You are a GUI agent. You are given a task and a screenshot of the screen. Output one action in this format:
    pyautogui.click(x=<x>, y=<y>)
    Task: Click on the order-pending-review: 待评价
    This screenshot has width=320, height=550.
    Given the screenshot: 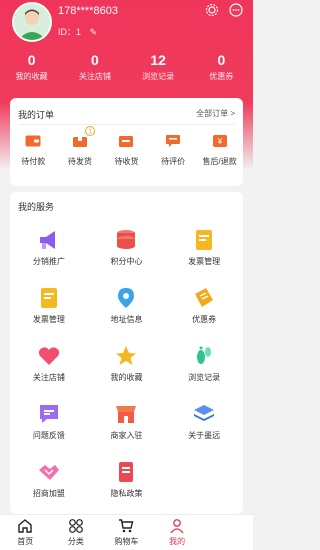 What is the action you would take?
    pyautogui.click(x=173, y=150)
    